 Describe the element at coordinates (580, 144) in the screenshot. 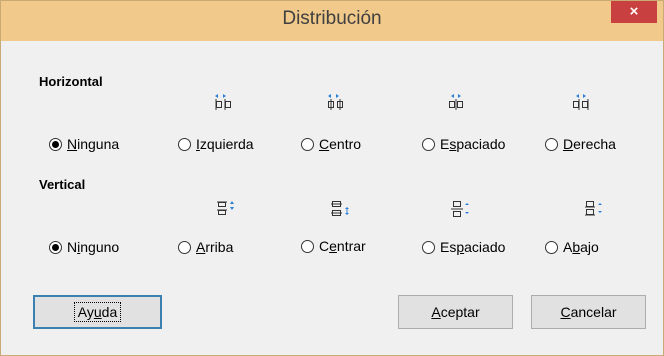

I see `radio-horizontal-derecha: Derecha` at that location.